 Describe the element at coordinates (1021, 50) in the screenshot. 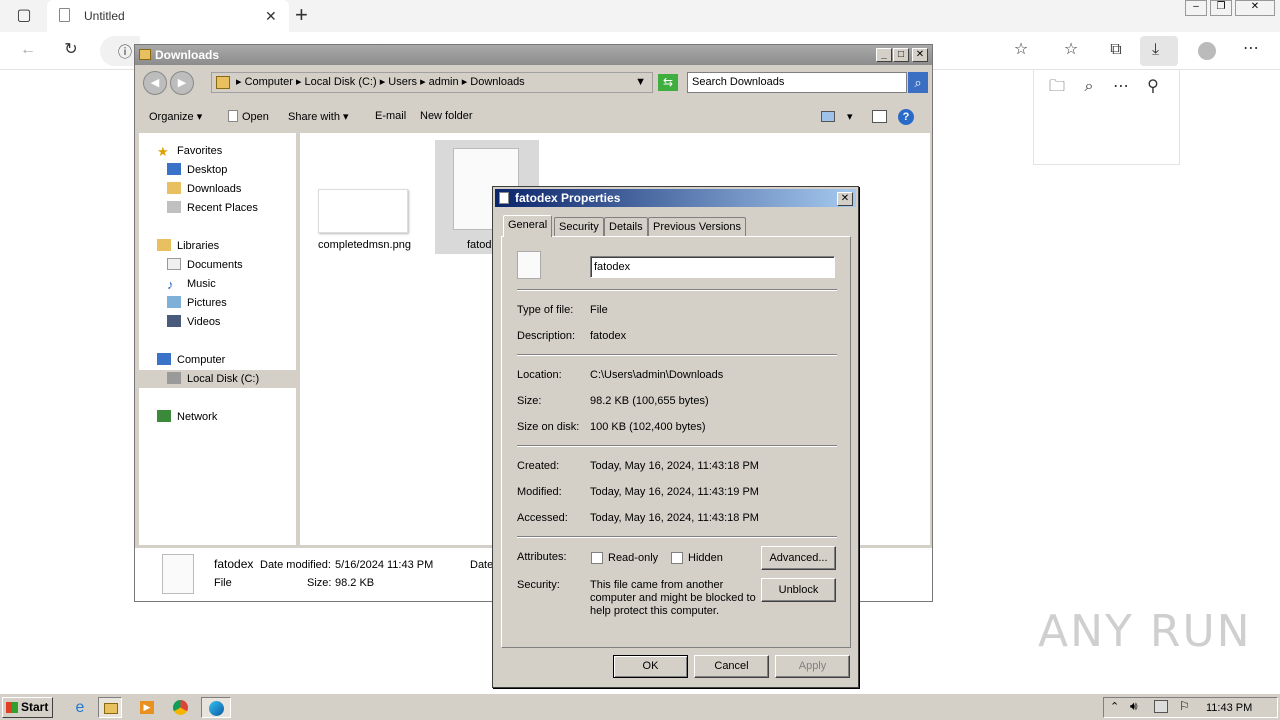

I see `add-favorite-icon: ☆` at that location.